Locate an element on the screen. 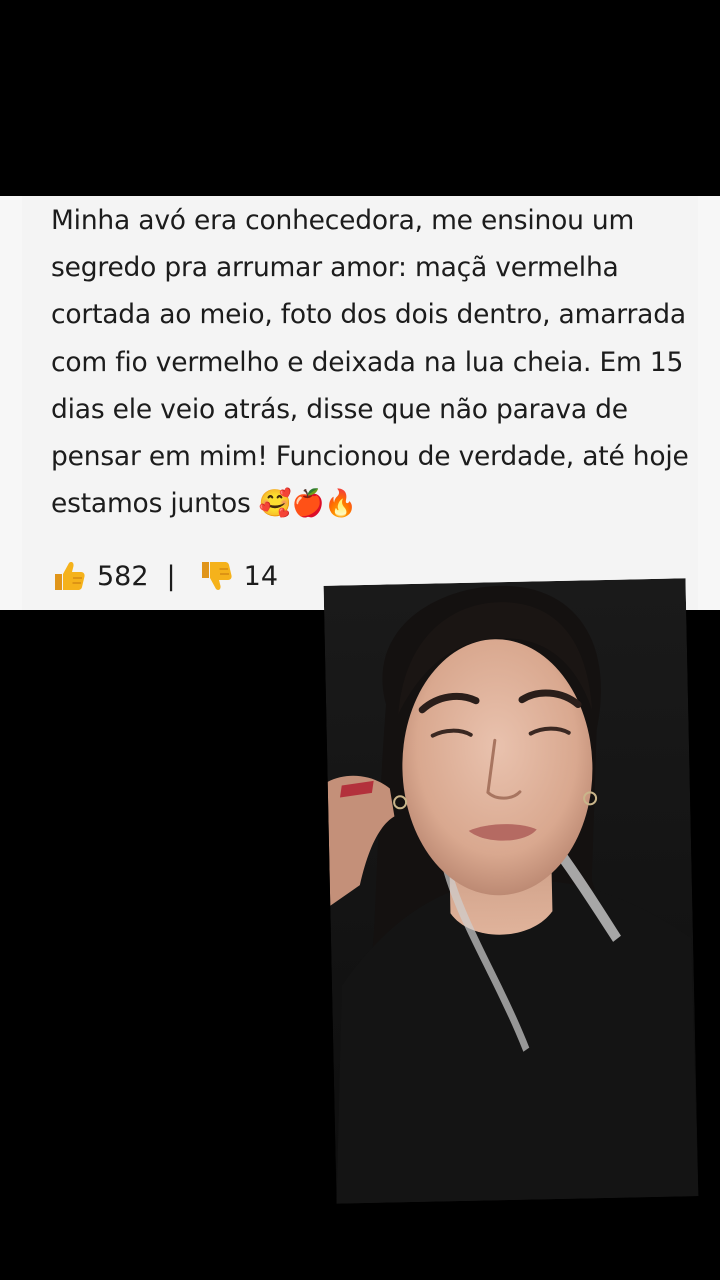 Image resolution: width=720 pixels, height=1280 pixels. reactions-bar: 582 | 14 is located at coordinates (164, 576).